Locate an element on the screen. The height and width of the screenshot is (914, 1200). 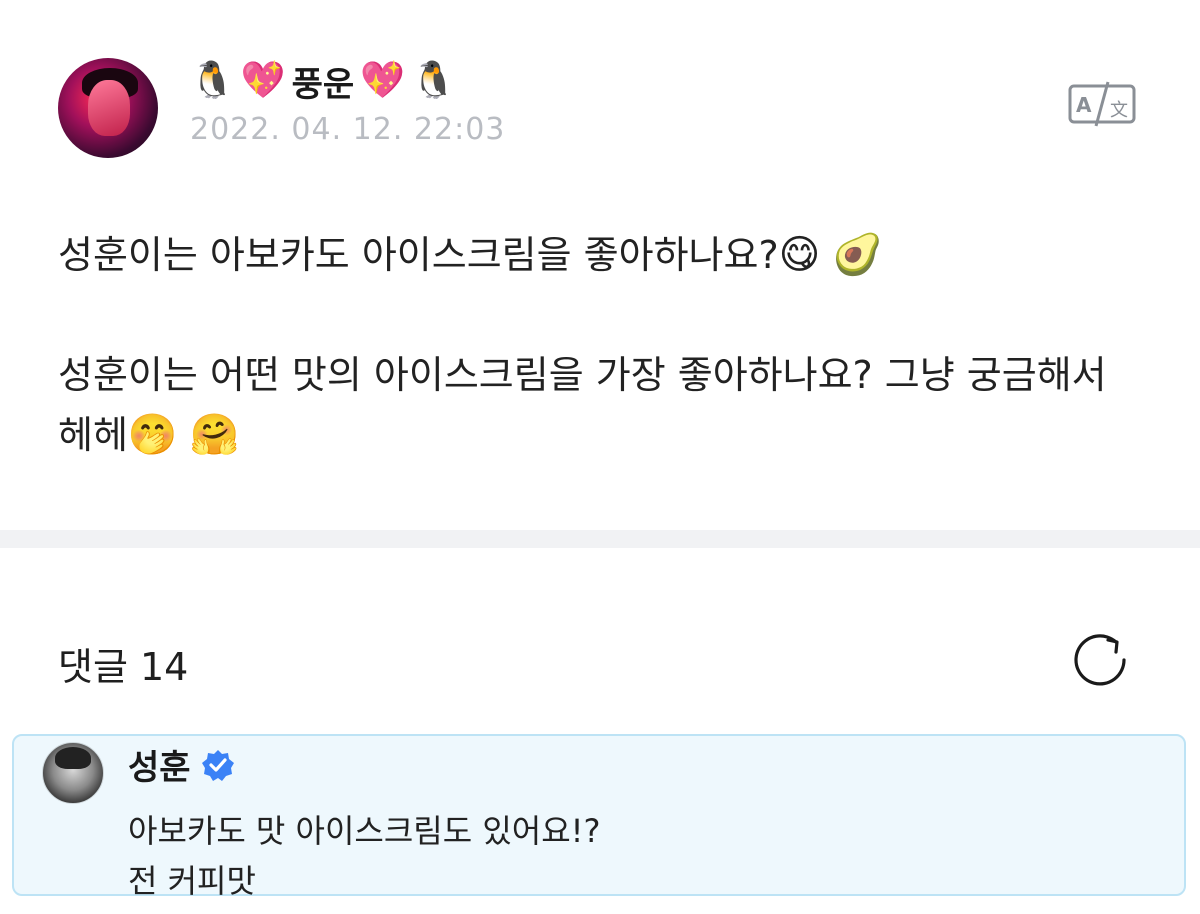
comment-line-1: 아보카도 맛 아이스크림도 있어요!? is located at coordinates (364, 831).